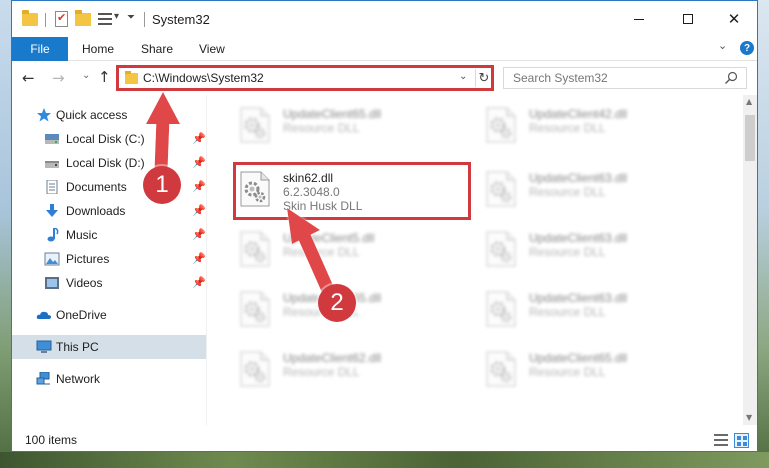  I want to click on close-button: ✕, so click(734, 19).